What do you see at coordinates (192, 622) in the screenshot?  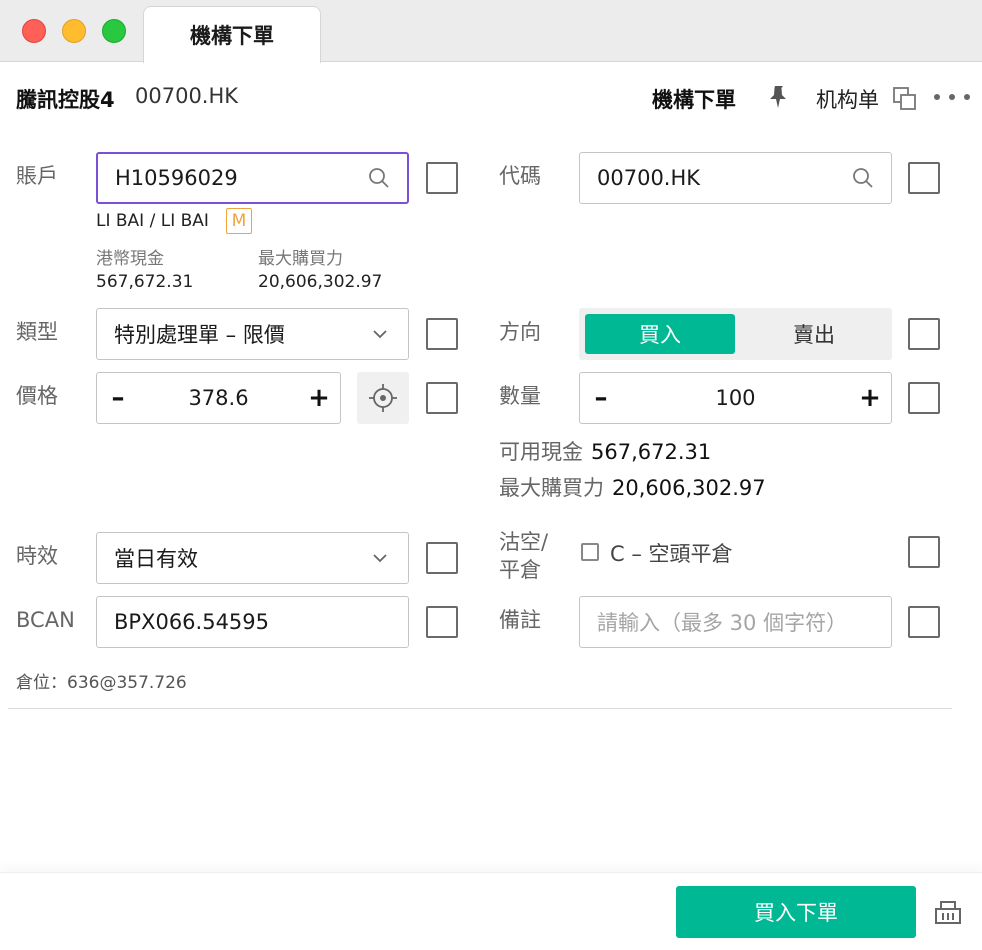 I see `bcan-value: BPX066.54595` at bounding box center [192, 622].